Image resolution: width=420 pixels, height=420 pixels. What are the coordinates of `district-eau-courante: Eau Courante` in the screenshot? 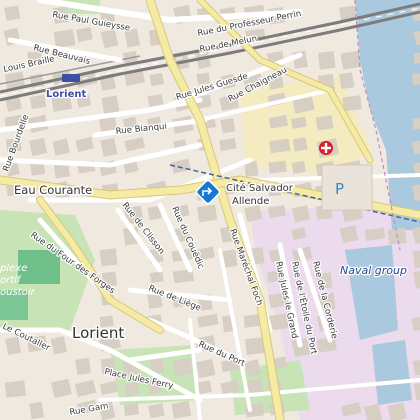 It's located at (53, 190).